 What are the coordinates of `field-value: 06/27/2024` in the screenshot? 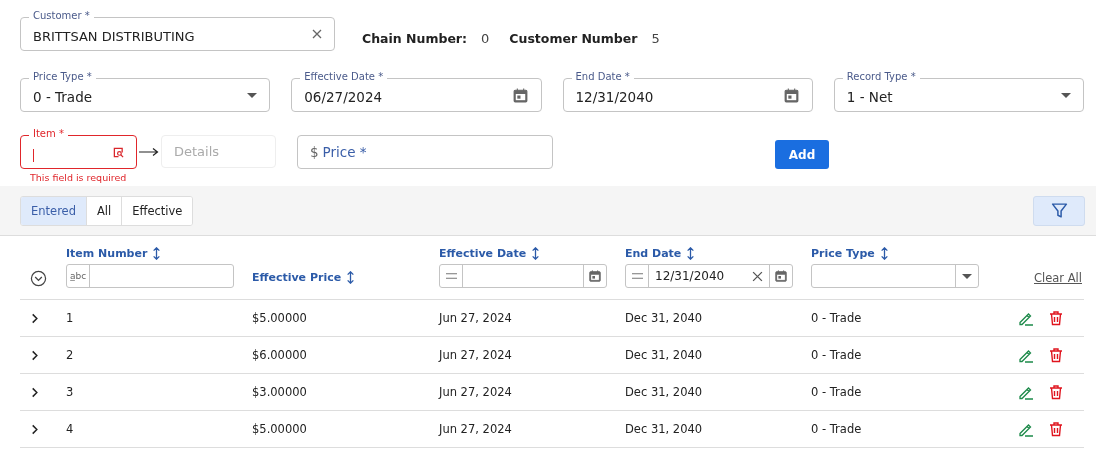 It's located at (344, 96).